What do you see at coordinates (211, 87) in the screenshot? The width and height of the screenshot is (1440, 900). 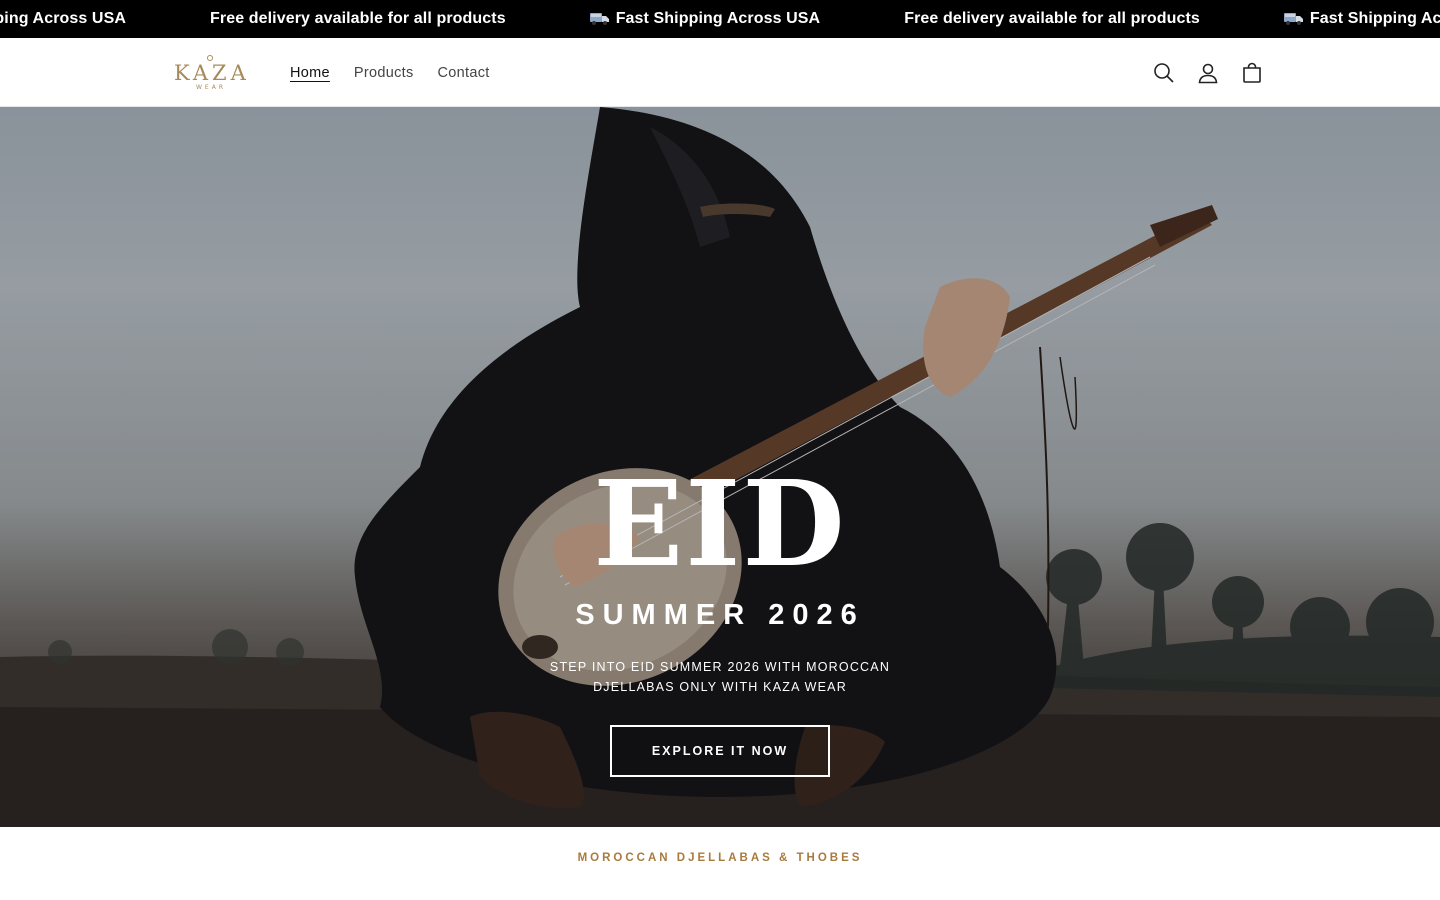 I see `logo-subtext: WEAR` at bounding box center [211, 87].